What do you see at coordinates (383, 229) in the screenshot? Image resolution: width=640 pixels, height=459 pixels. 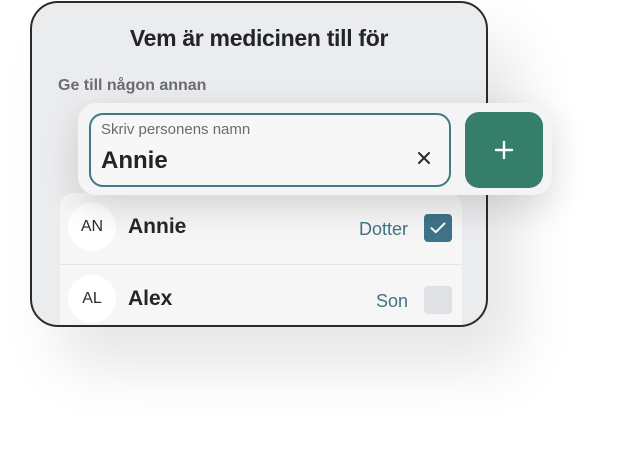 I see `person-relation: Dotter` at bounding box center [383, 229].